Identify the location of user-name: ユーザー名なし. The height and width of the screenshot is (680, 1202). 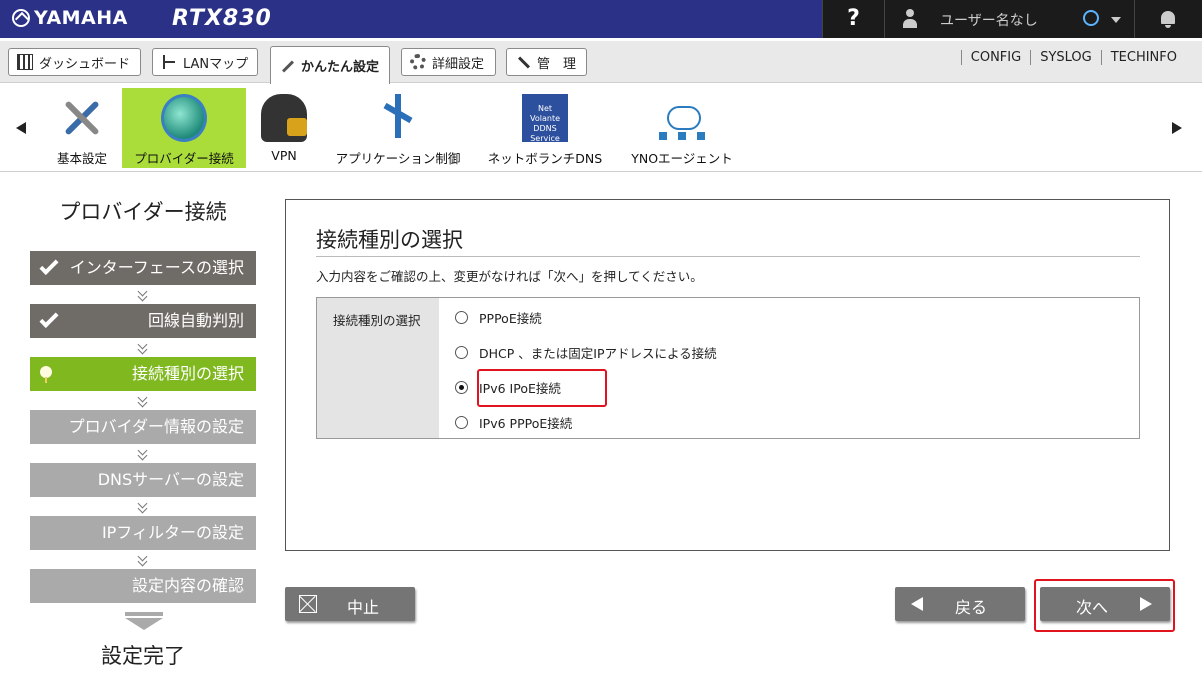
(989, 21).